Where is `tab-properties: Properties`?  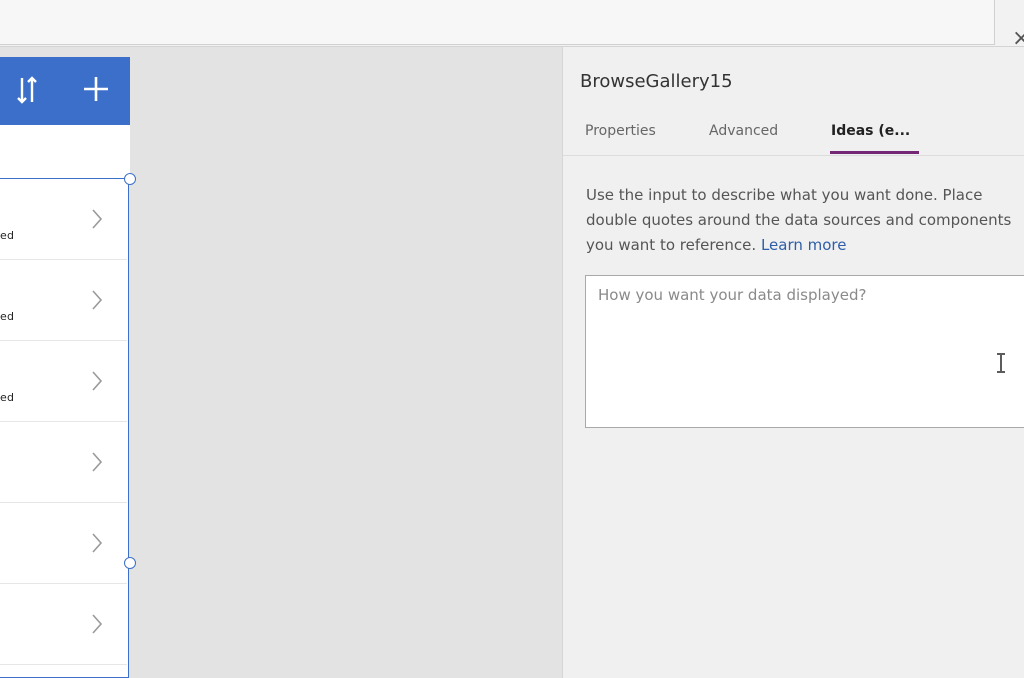 tab-properties: Properties is located at coordinates (620, 131).